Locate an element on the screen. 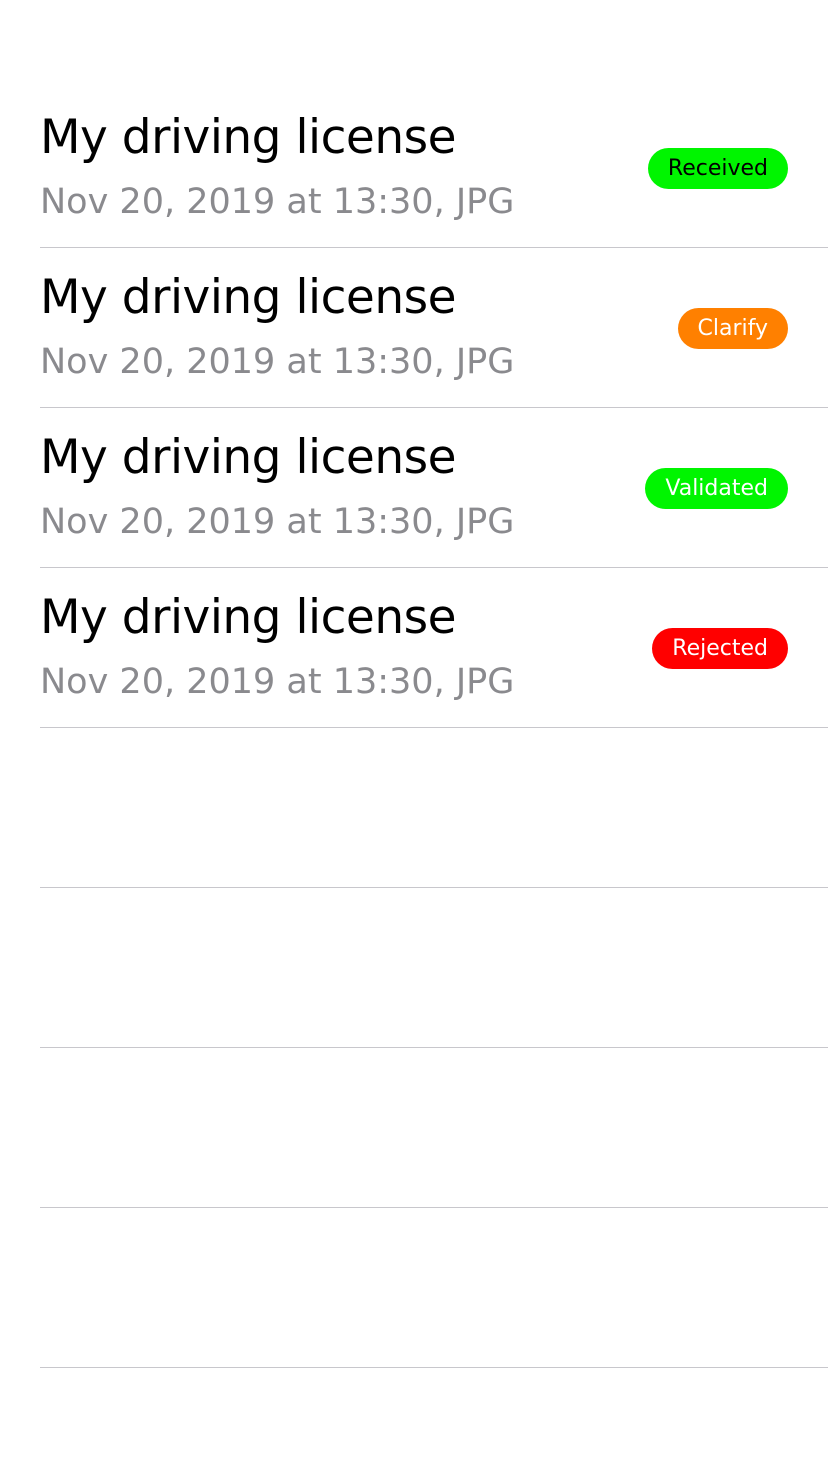  status-badge: Received is located at coordinates (717, 168).